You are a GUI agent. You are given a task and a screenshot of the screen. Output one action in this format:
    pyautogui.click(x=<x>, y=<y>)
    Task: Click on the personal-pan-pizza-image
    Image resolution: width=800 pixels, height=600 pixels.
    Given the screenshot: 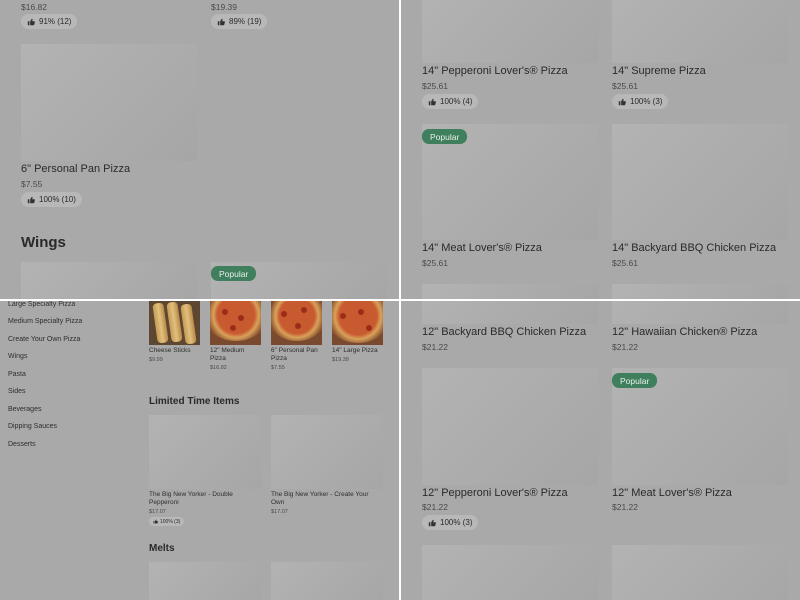 What is the action you would take?
    pyautogui.click(x=296, y=323)
    